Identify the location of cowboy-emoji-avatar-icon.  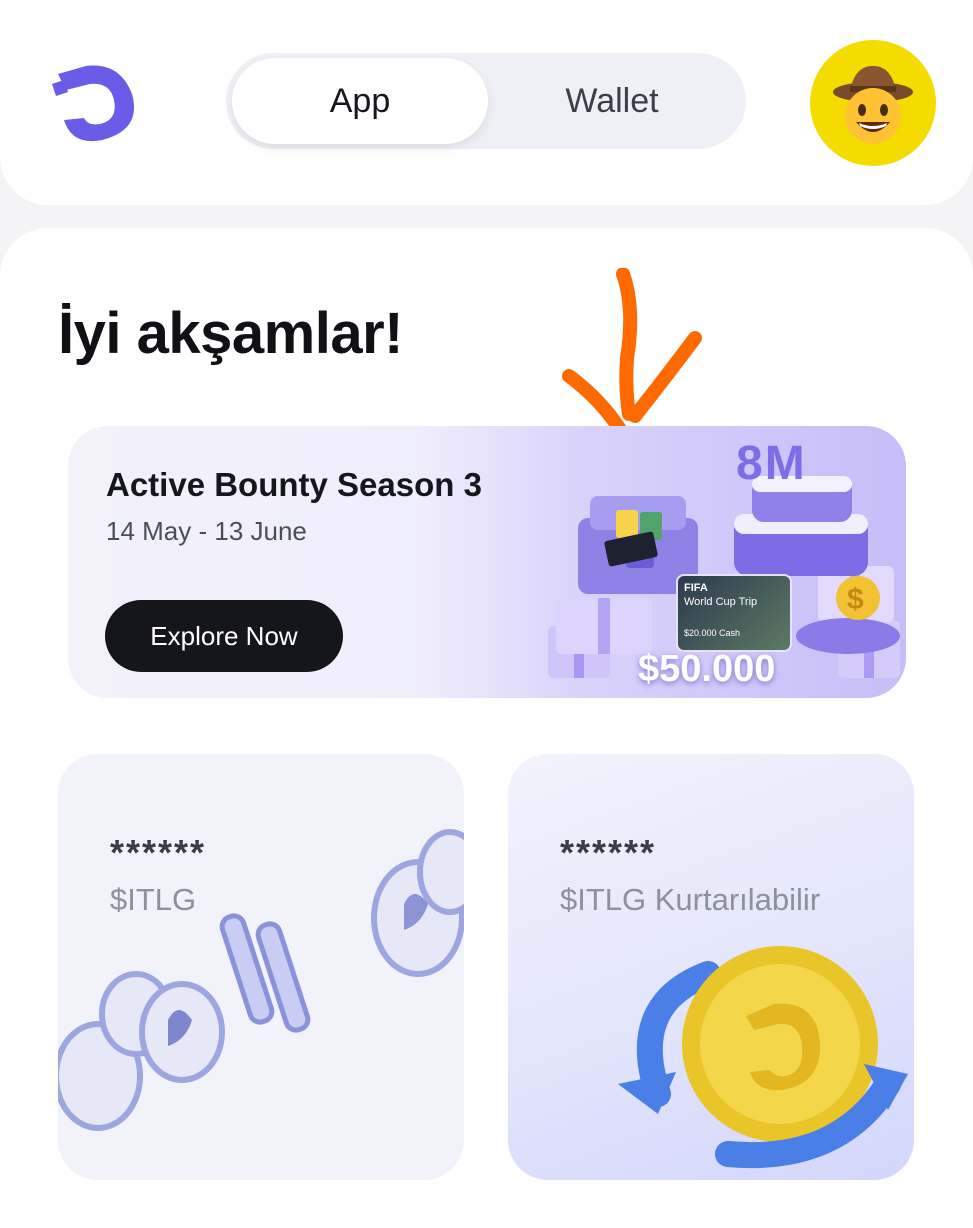
(873, 105).